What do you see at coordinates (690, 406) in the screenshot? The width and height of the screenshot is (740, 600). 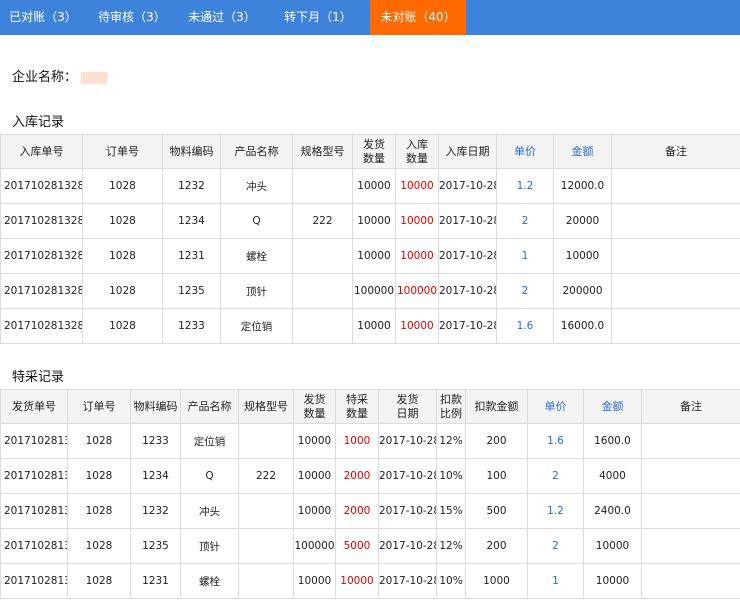 I see `special-header-cell: 备注` at bounding box center [690, 406].